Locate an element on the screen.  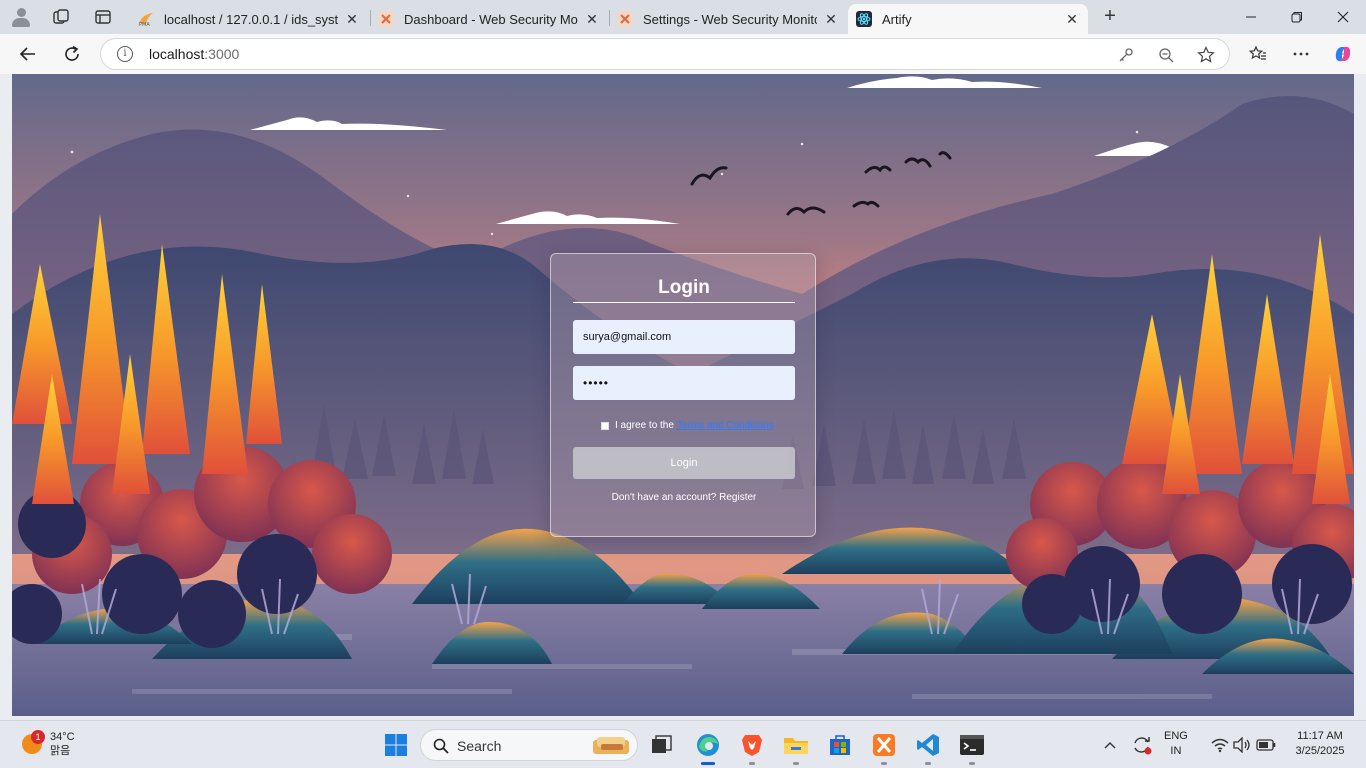
clock-time: 11:17 AM is located at coordinates (1320, 736).